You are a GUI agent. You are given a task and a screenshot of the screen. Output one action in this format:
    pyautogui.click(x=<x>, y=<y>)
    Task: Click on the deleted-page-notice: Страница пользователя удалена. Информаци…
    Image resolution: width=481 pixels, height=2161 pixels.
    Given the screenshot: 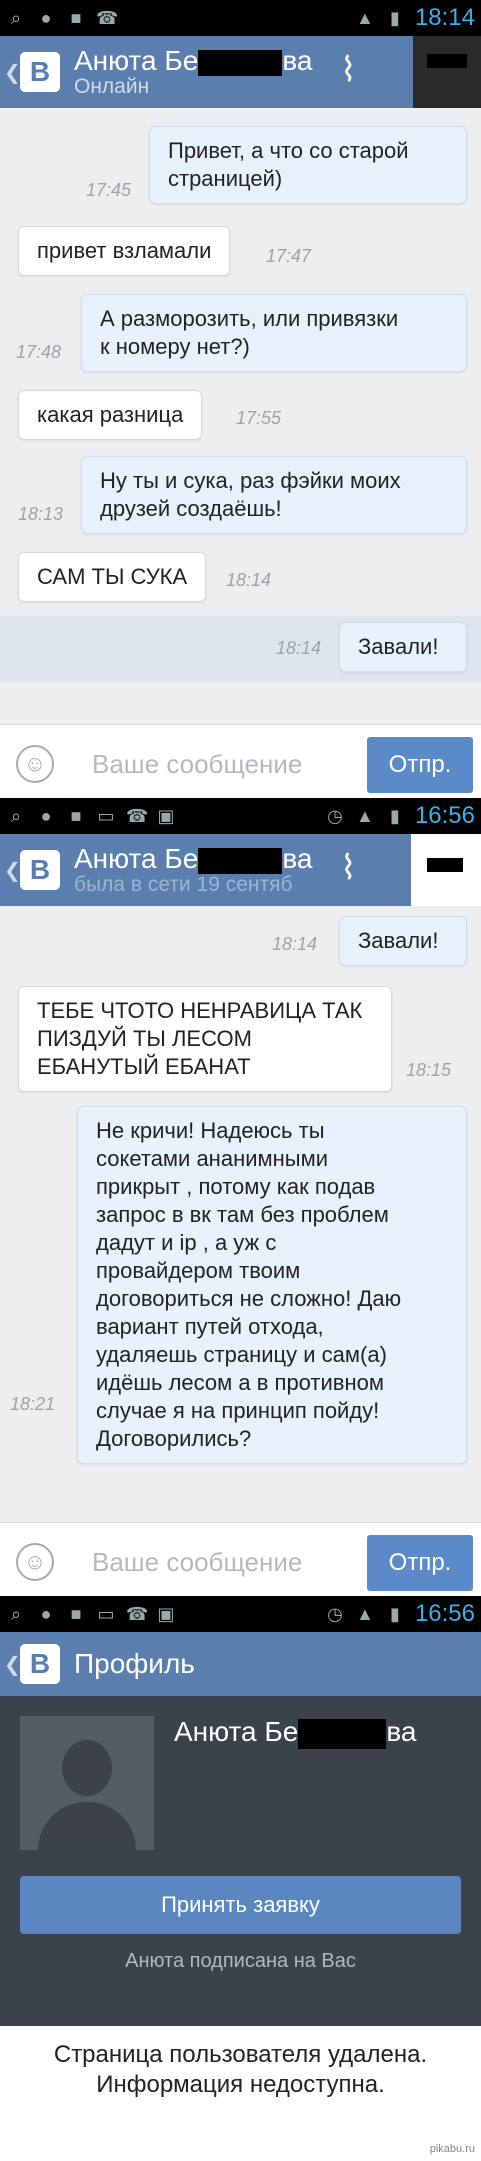 What is the action you would take?
    pyautogui.click(x=240, y=2069)
    